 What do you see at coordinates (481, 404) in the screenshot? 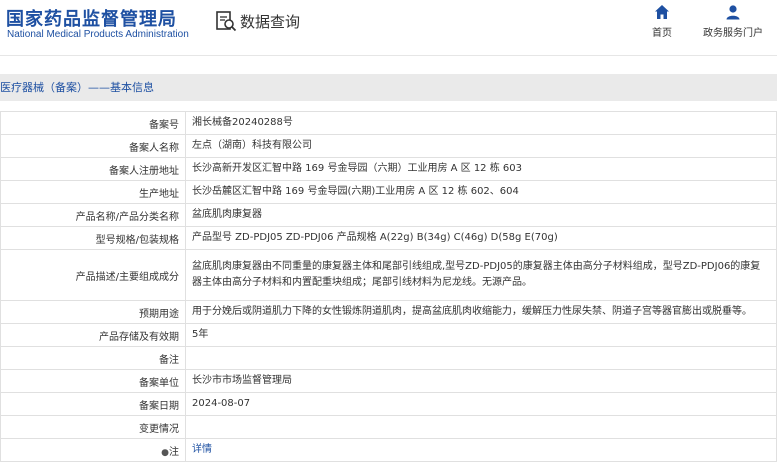
I see `row-value: 2024-08-07` at bounding box center [481, 404].